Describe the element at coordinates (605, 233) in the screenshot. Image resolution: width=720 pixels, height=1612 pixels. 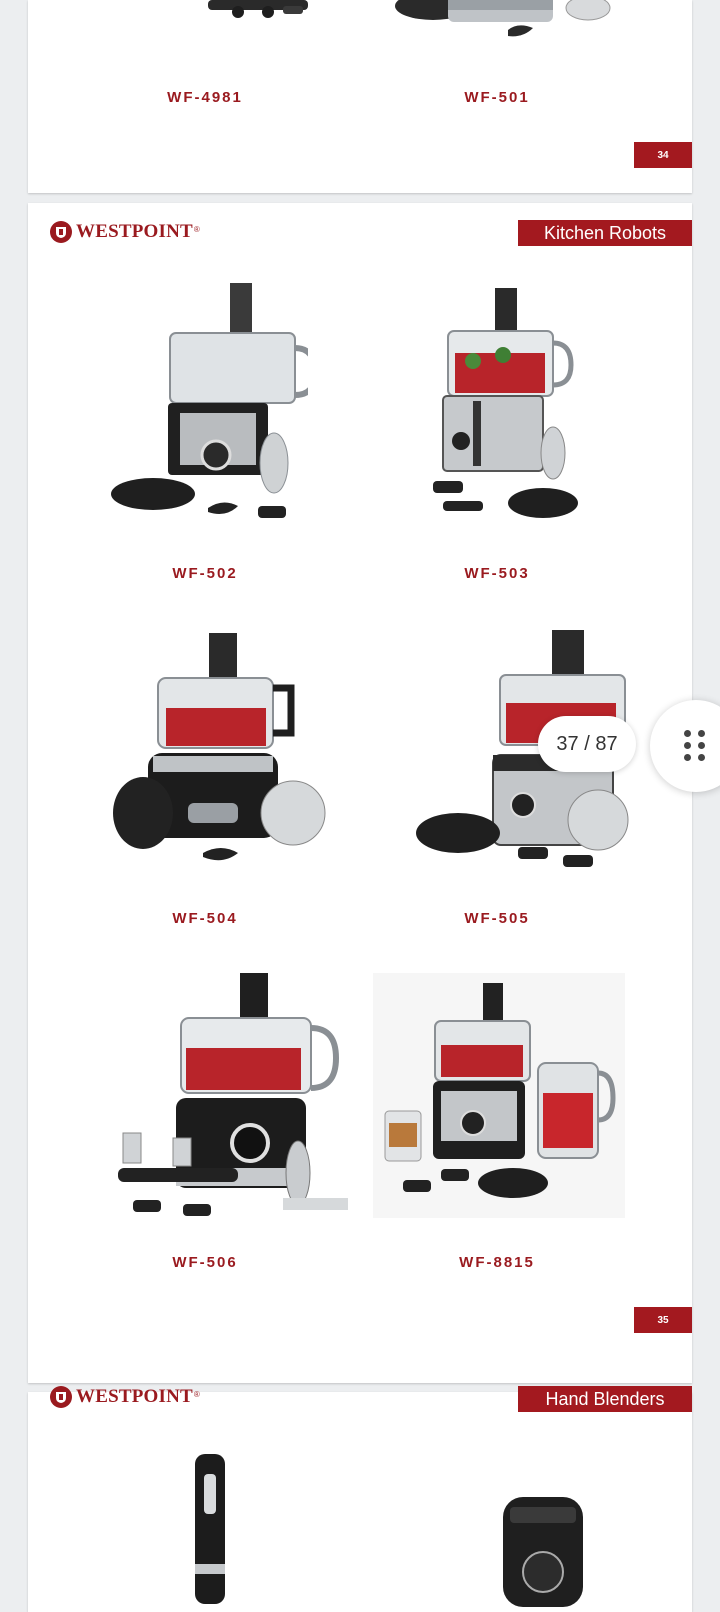
I see `section-tag: Kitchen Robots` at that location.